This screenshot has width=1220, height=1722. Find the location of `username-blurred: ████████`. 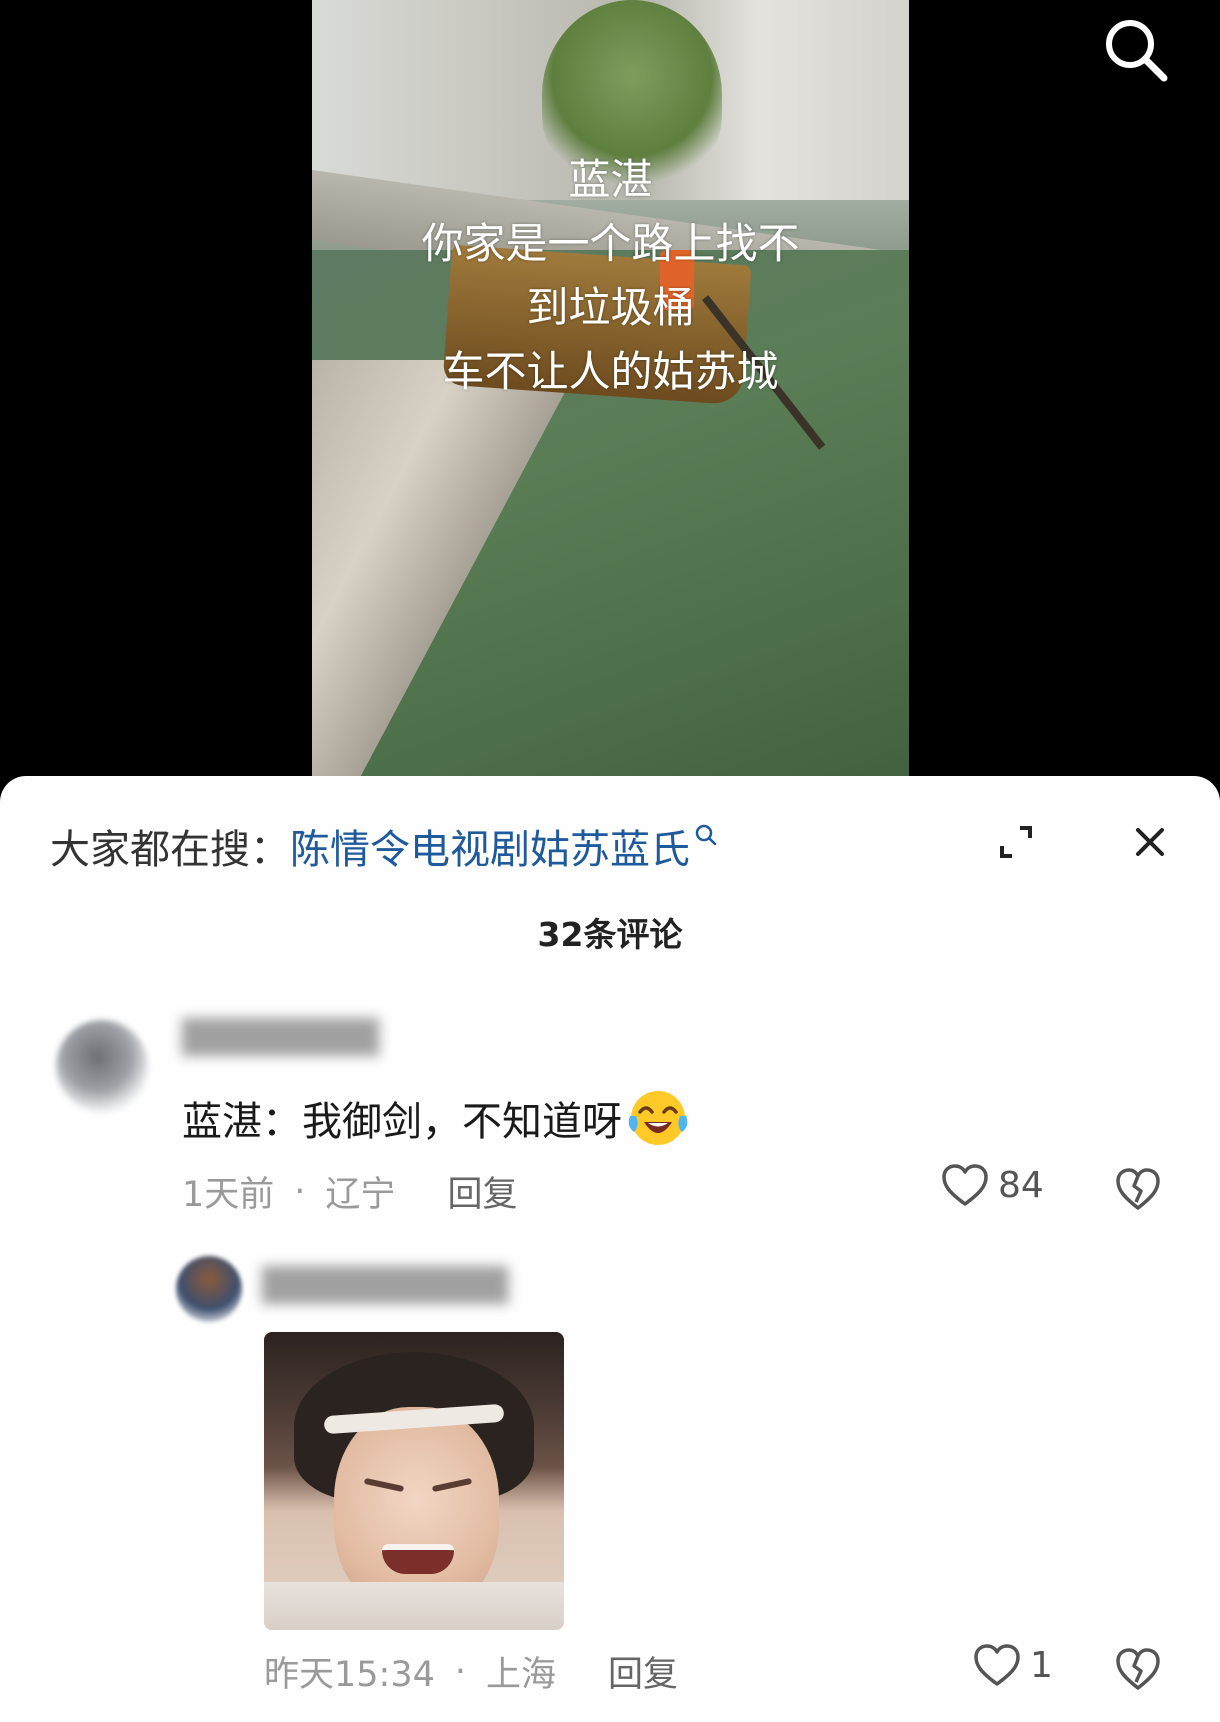

username-blurred: ████████ is located at coordinates (280, 1037).